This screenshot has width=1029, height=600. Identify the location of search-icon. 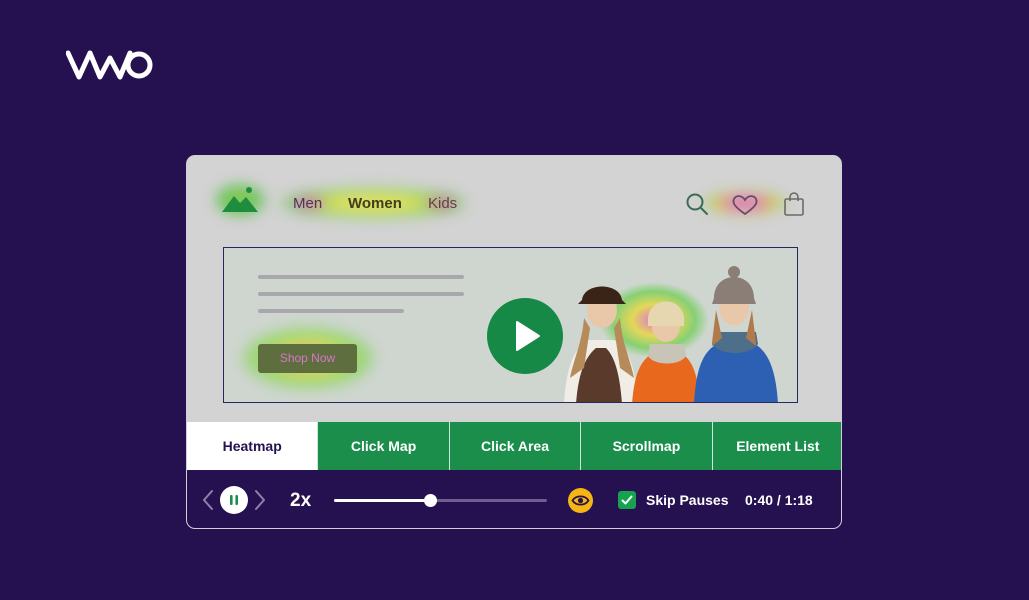
(697, 204).